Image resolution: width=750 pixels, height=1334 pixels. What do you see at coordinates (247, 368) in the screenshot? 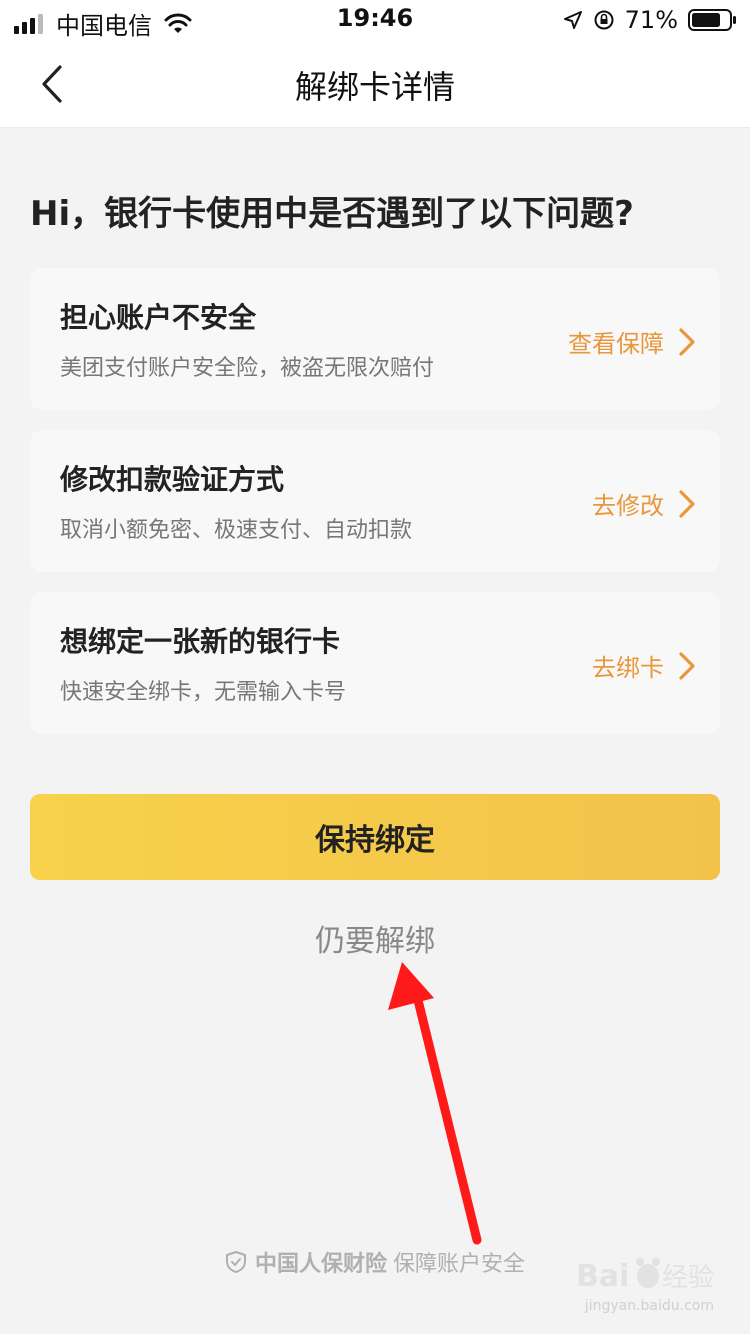
I see `card-description: 美团支付账户安全险，被盗无限次赔付` at bounding box center [247, 368].